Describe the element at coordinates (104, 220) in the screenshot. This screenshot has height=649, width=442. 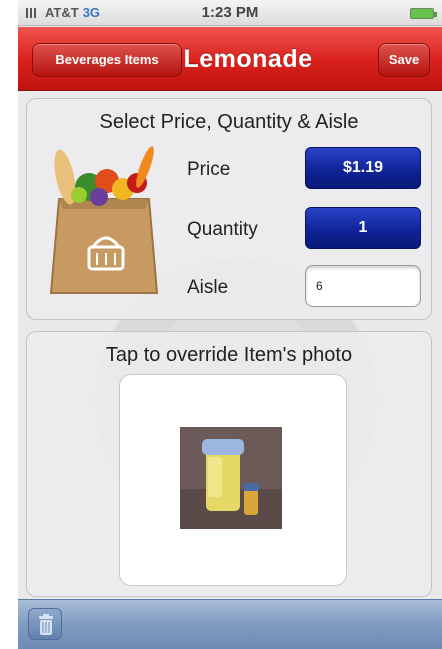
I see `grocery-bag-icon` at that location.